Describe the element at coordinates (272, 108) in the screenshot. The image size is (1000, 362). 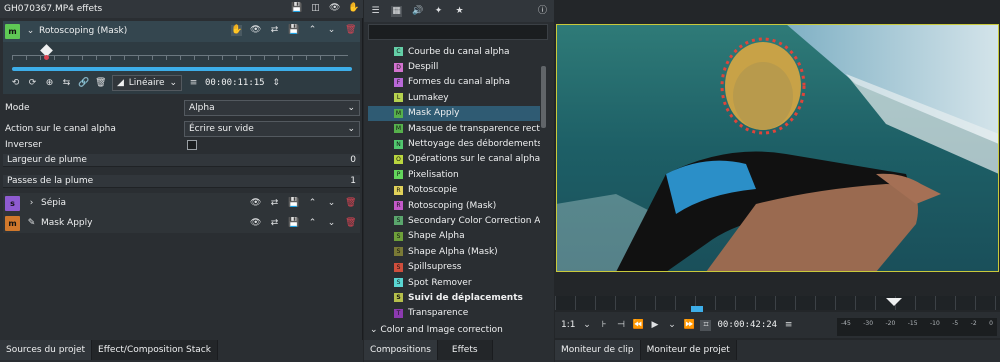
I see `mode-select: Alpha ⌄` at that location.